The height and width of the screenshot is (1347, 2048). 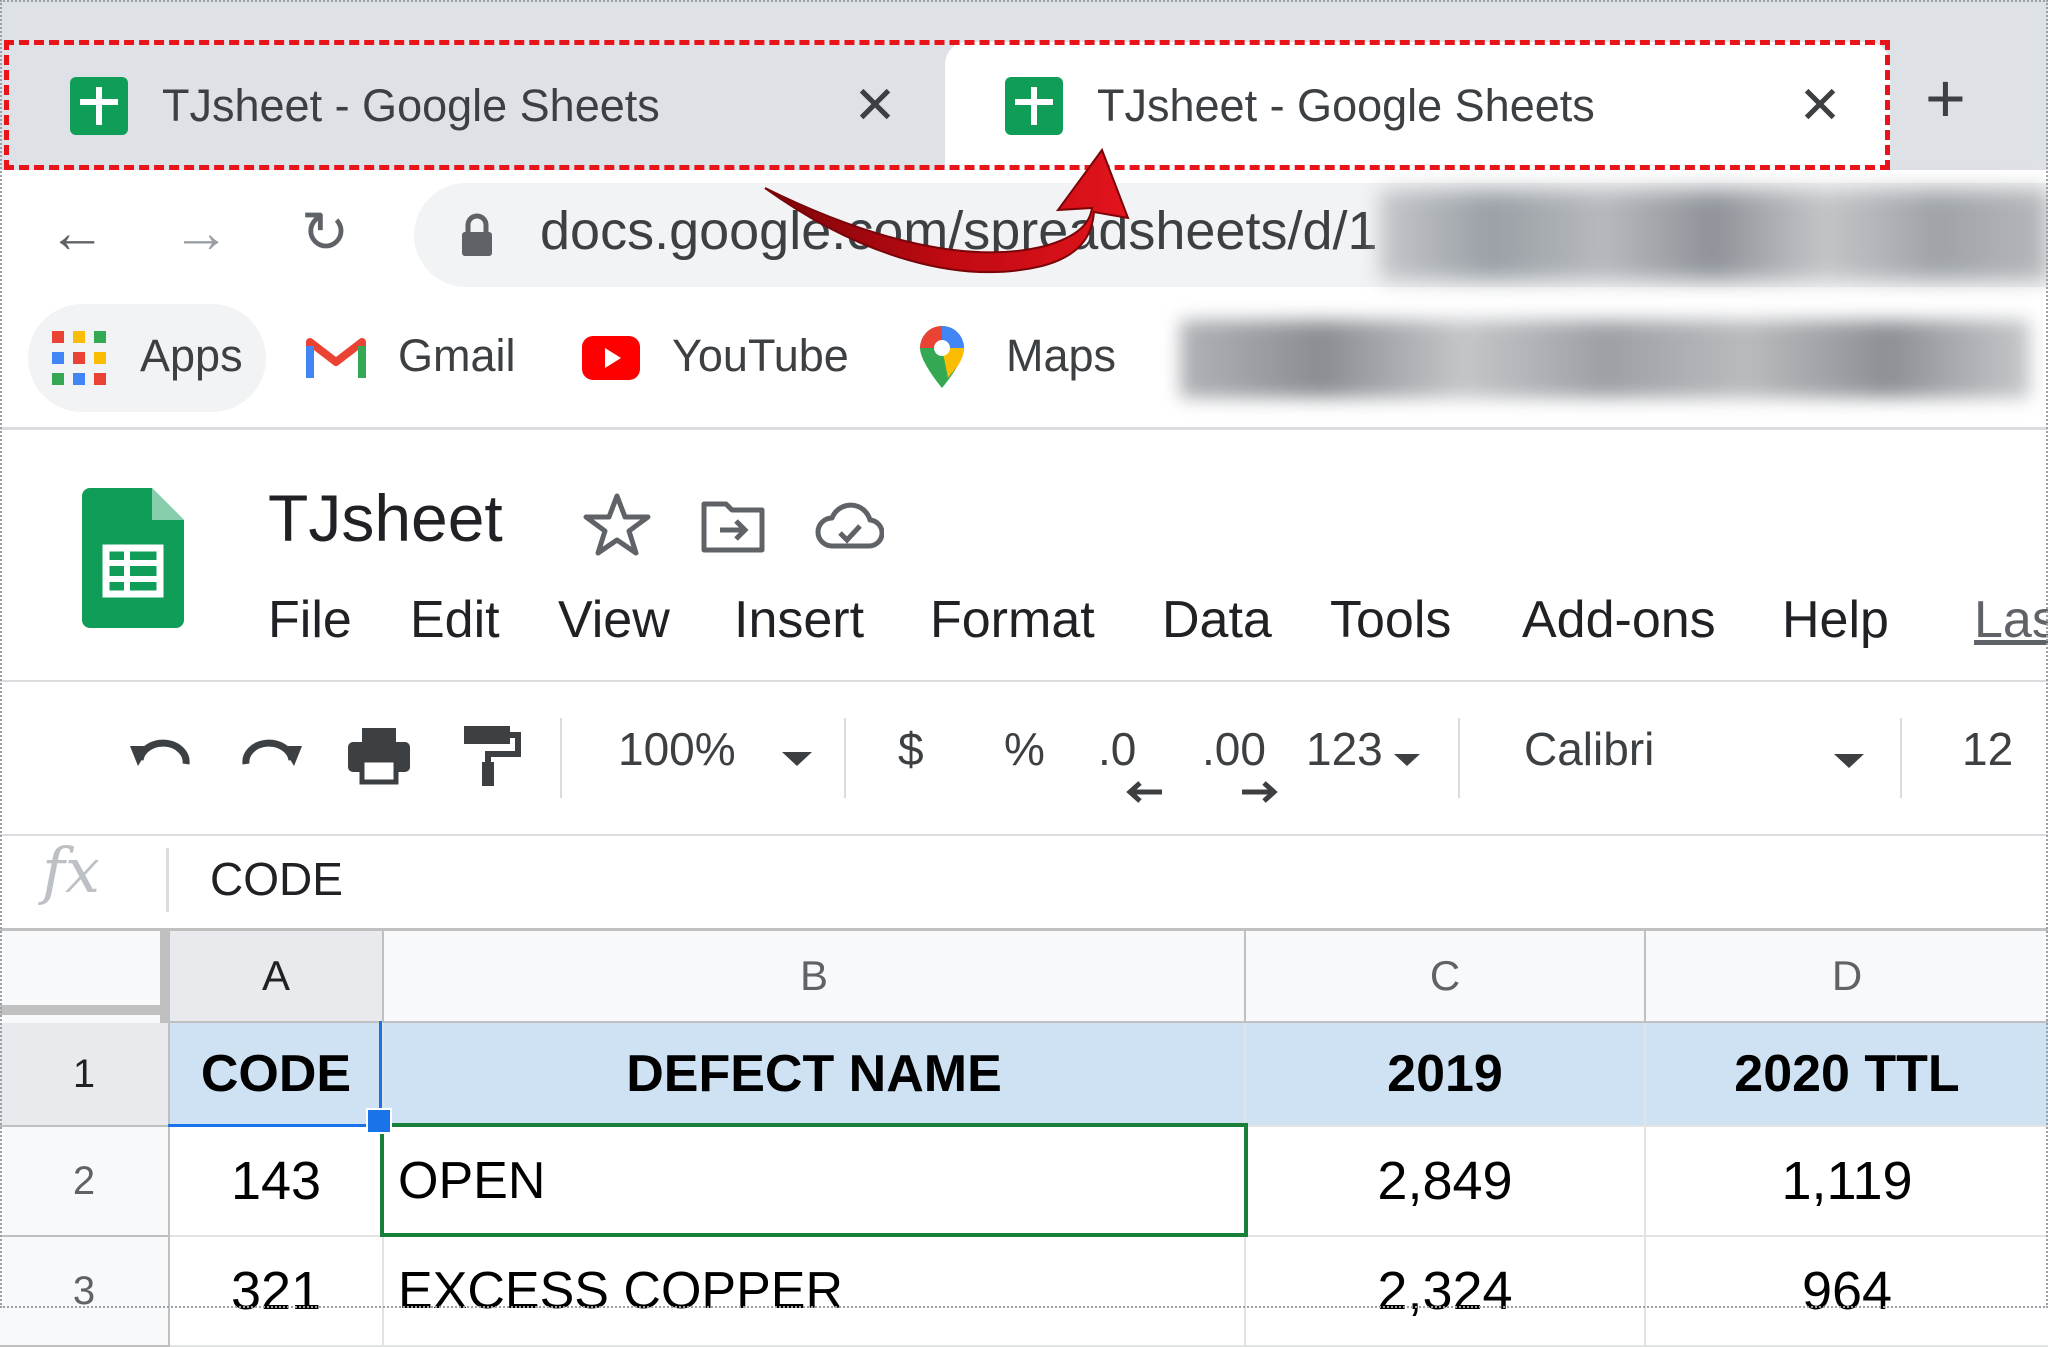 What do you see at coordinates (79, 358) in the screenshot?
I see `apps-grid-icon` at bounding box center [79, 358].